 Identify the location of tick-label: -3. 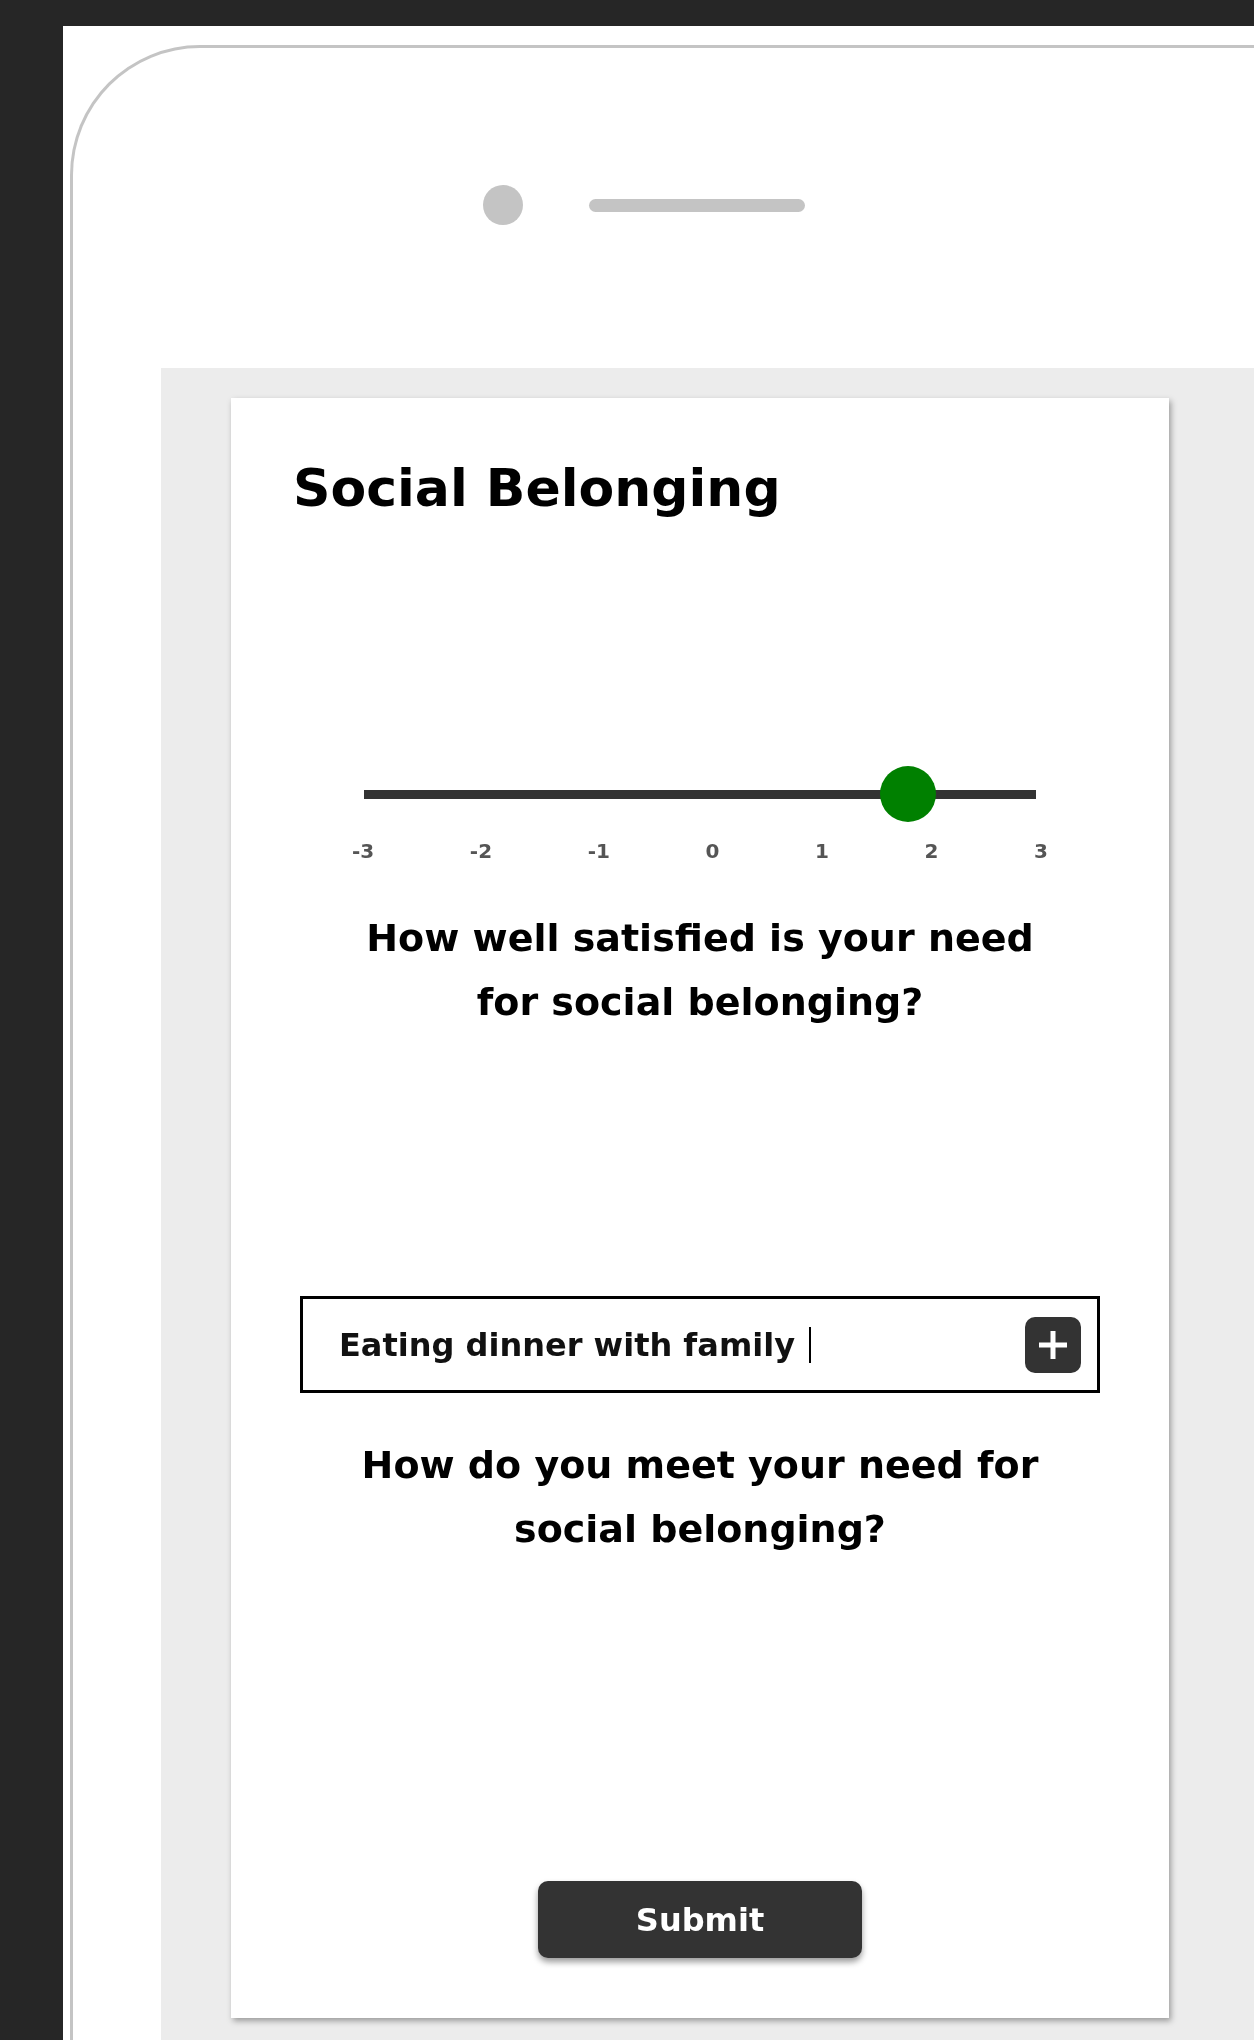
(363, 851).